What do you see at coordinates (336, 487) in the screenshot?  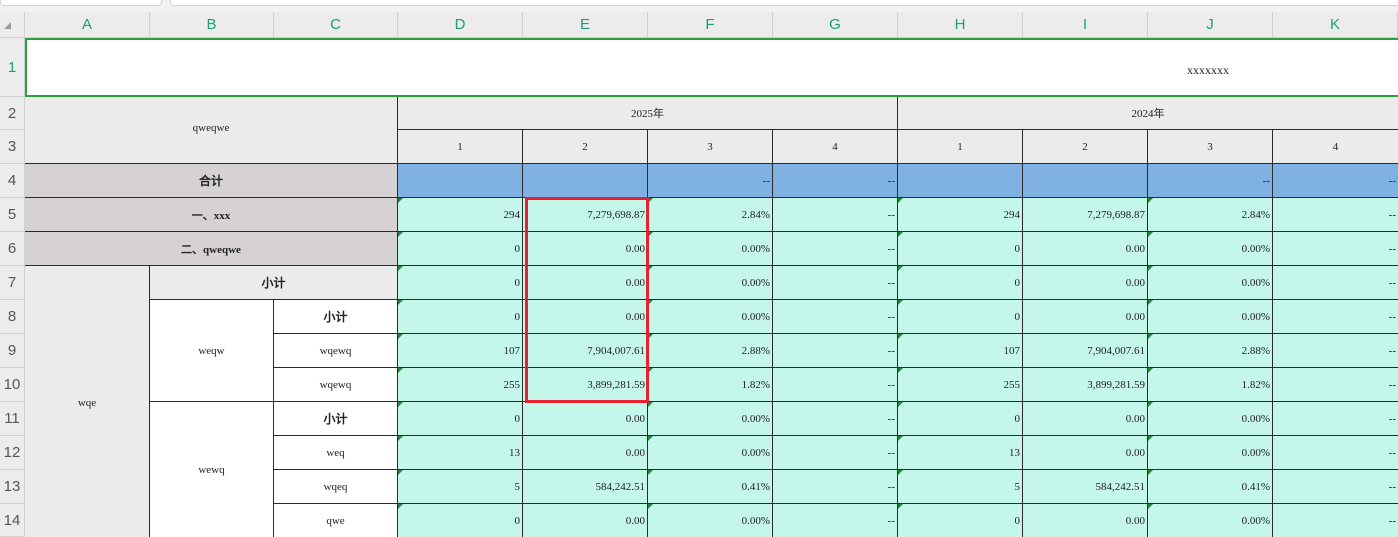 I see `label-r13: wqeq` at bounding box center [336, 487].